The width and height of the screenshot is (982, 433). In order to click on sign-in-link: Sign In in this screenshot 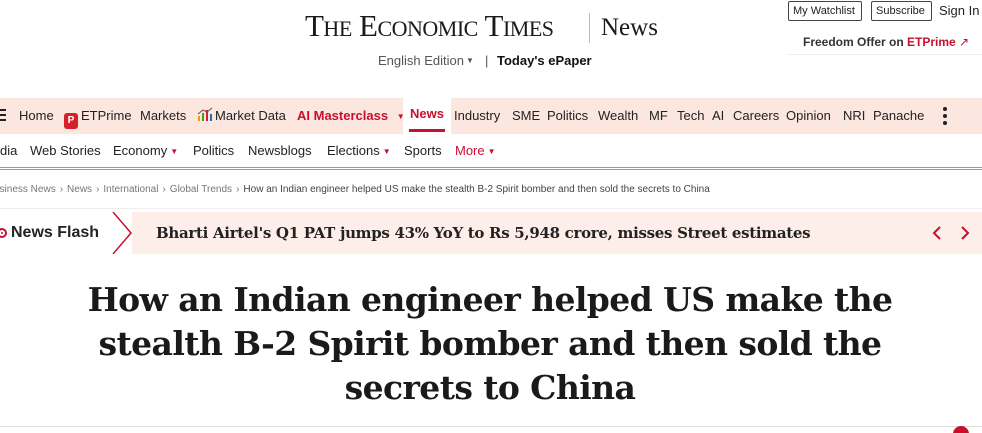, I will do `click(959, 10)`.